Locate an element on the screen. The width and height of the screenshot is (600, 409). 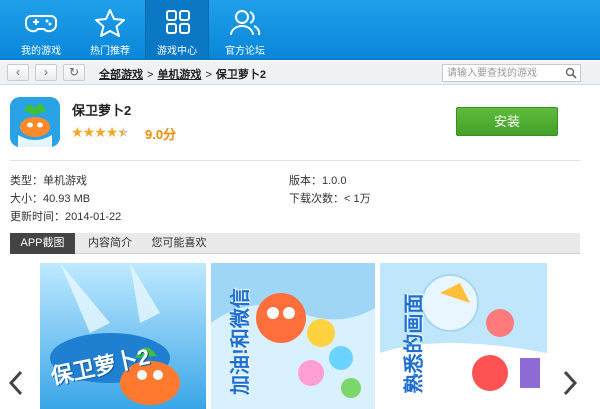
refresh-button: ↻ is located at coordinates (74, 72).